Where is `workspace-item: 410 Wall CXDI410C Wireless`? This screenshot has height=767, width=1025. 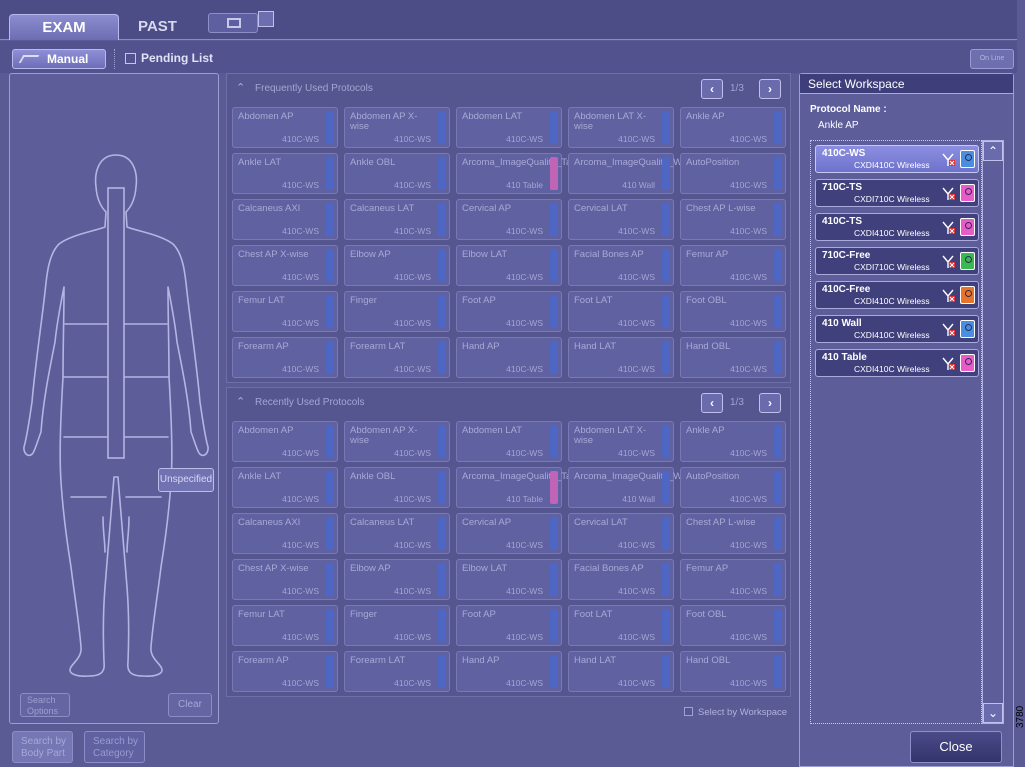 workspace-item: 410 Wall CXDI410C Wireless is located at coordinates (897, 329).